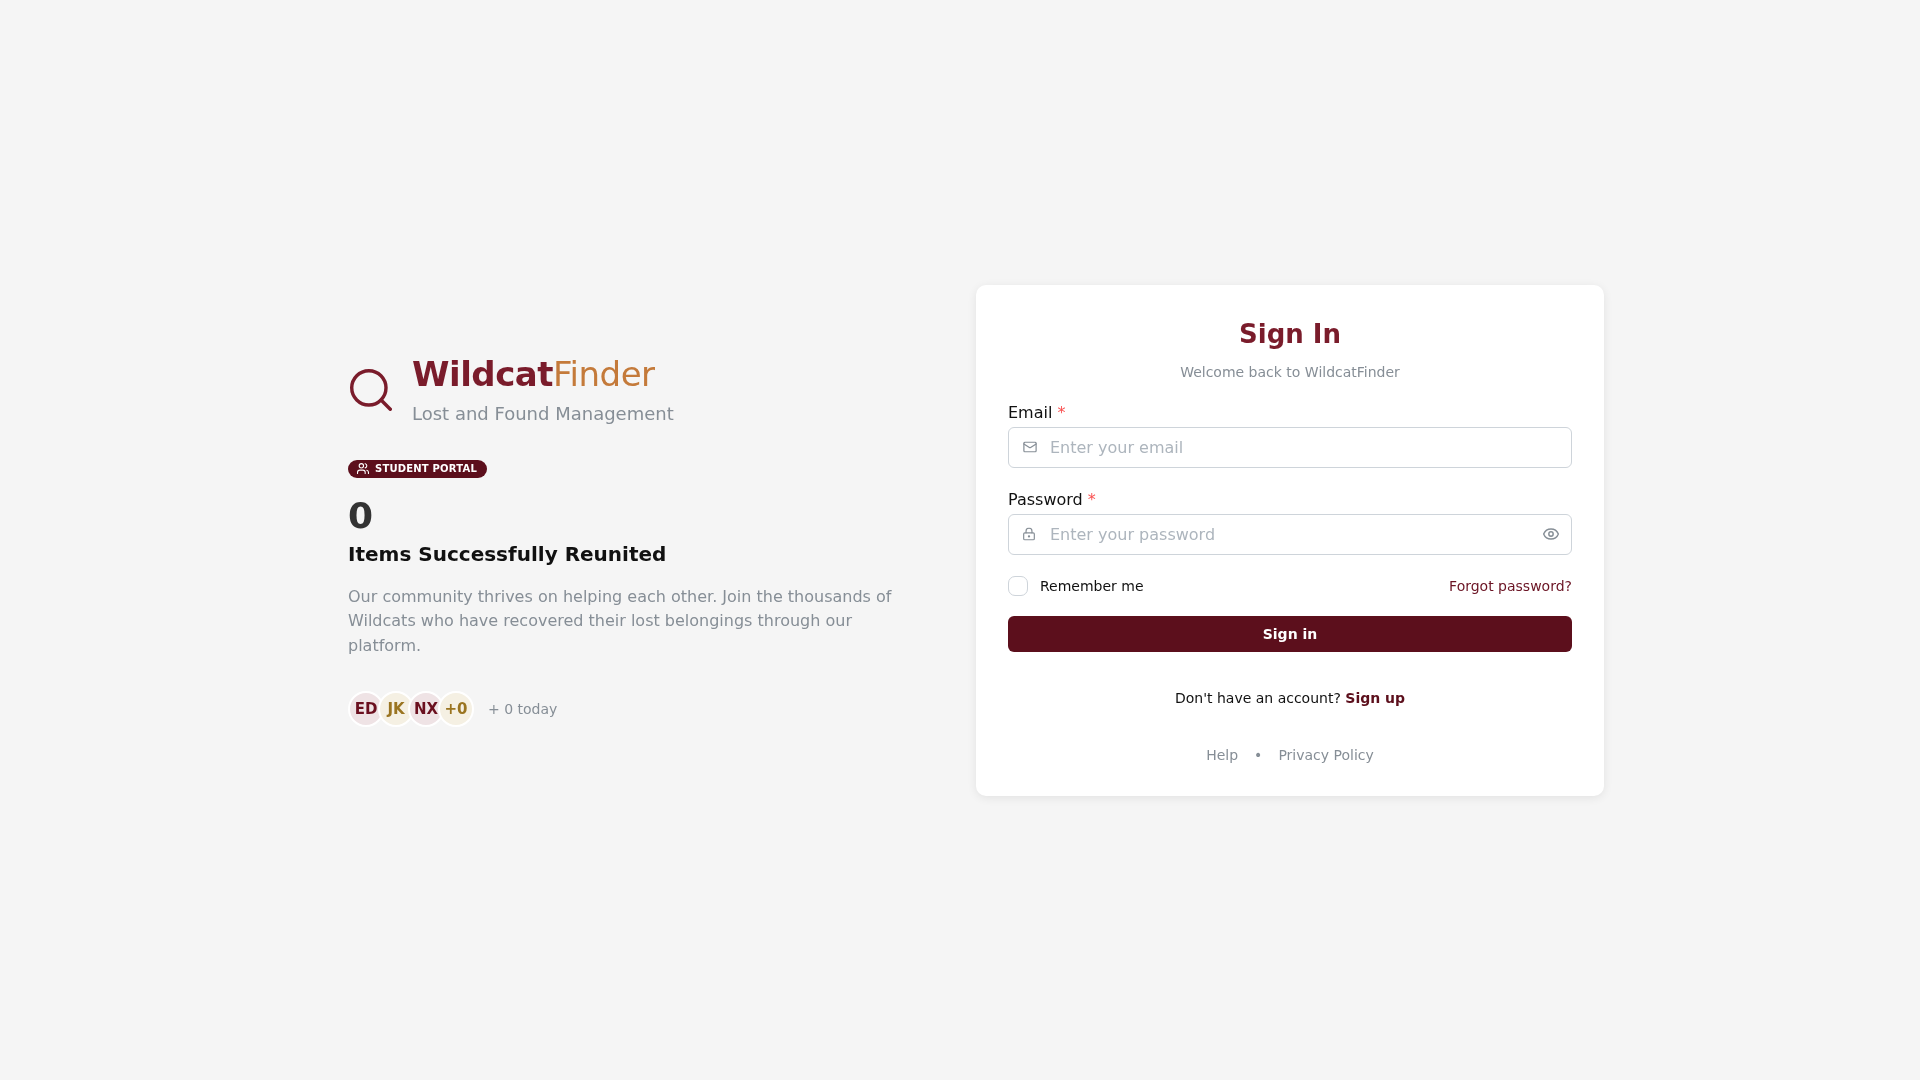 The height and width of the screenshot is (1080, 1920). Describe the element at coordinates (361, 515) in the screenshot. I see `stat-value: 0` at that location.